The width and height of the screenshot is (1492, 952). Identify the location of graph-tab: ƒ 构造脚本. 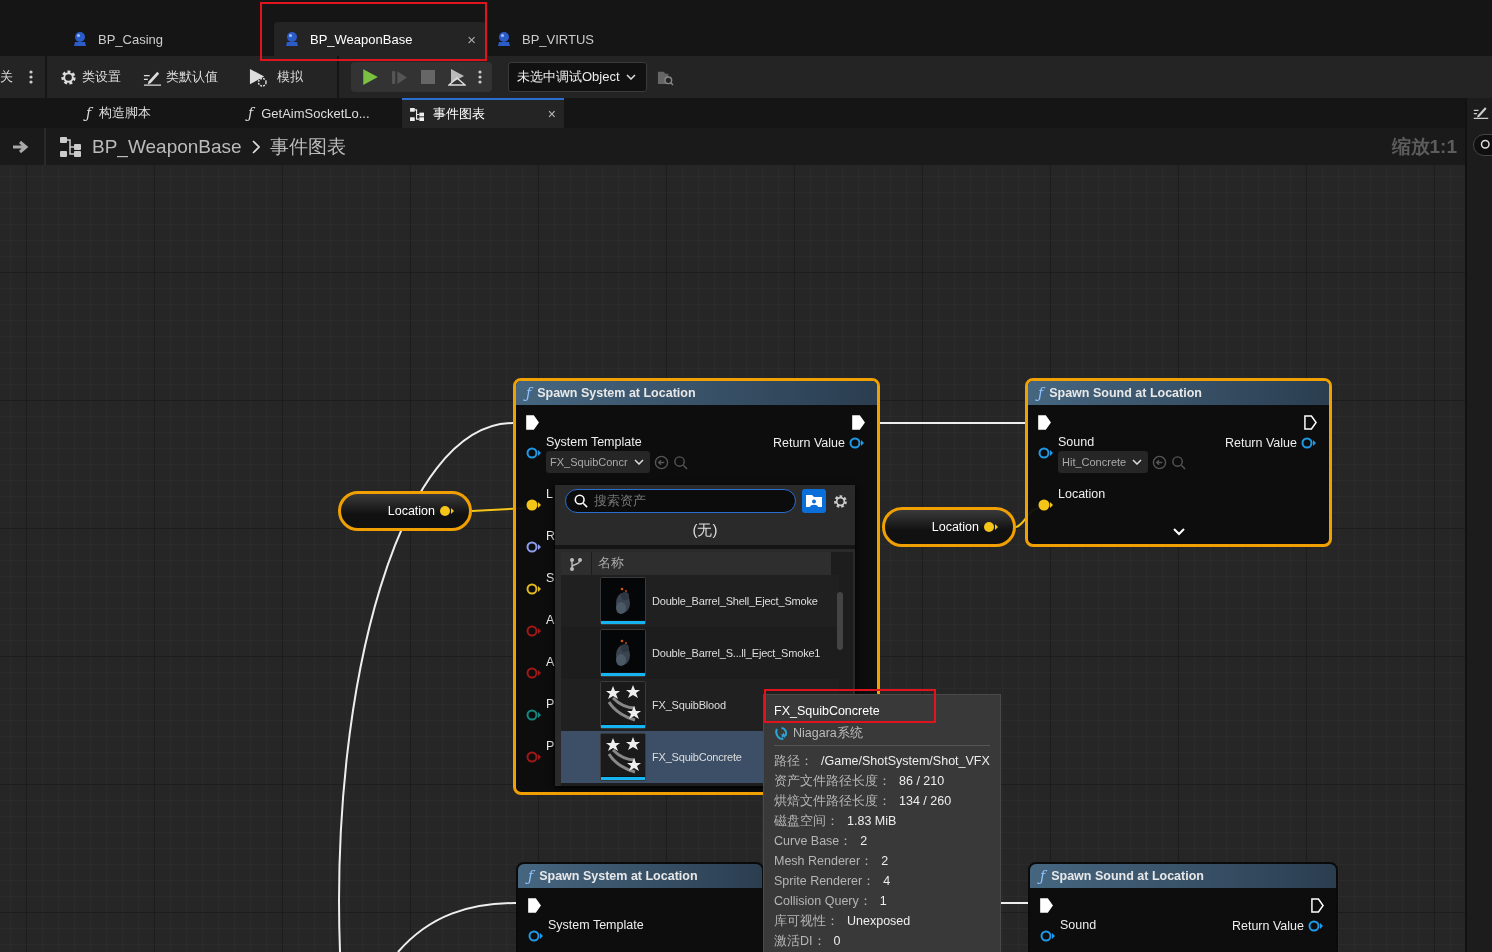
(159, 113).